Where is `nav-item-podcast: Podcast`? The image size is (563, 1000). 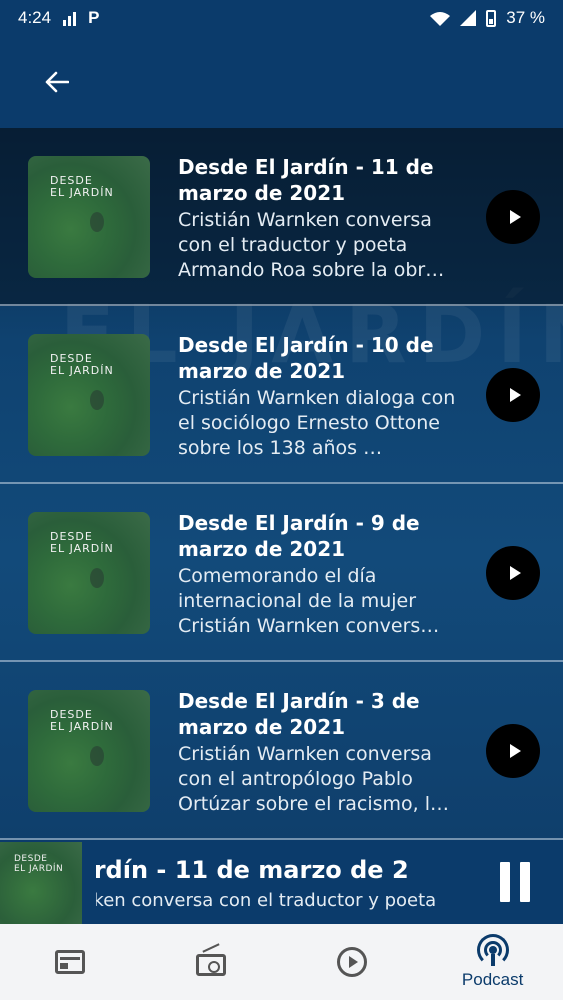 nav-item-podcast: Podcast is located at coordinates (492, 962).